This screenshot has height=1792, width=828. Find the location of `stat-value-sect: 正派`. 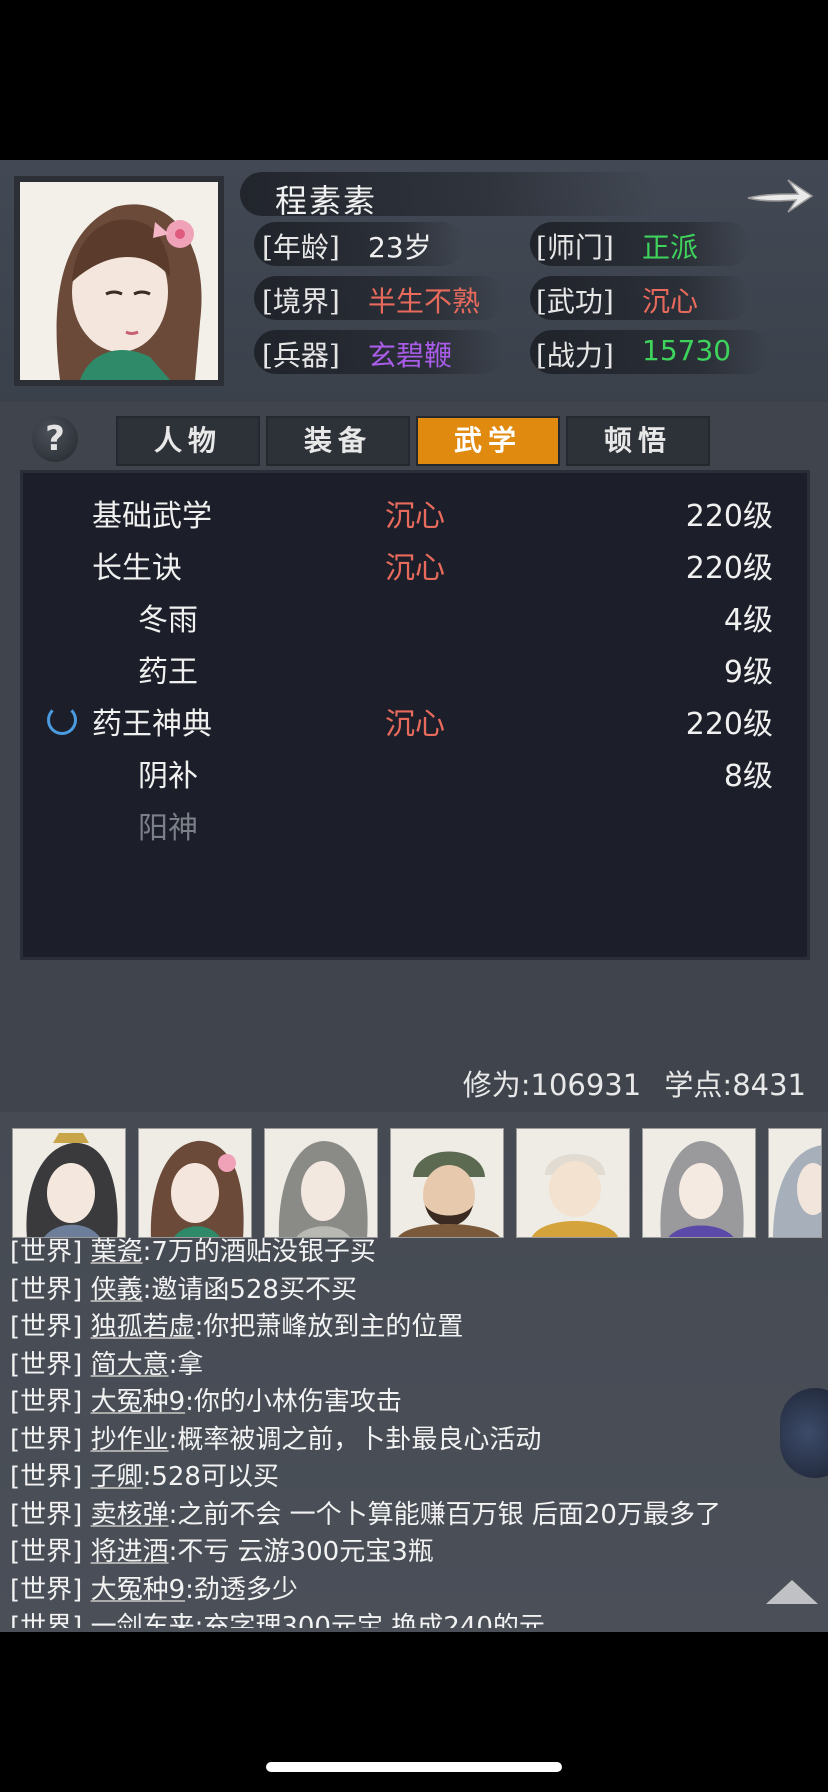

stat-value-sect: 正派 is located at coordinates (670, 247).